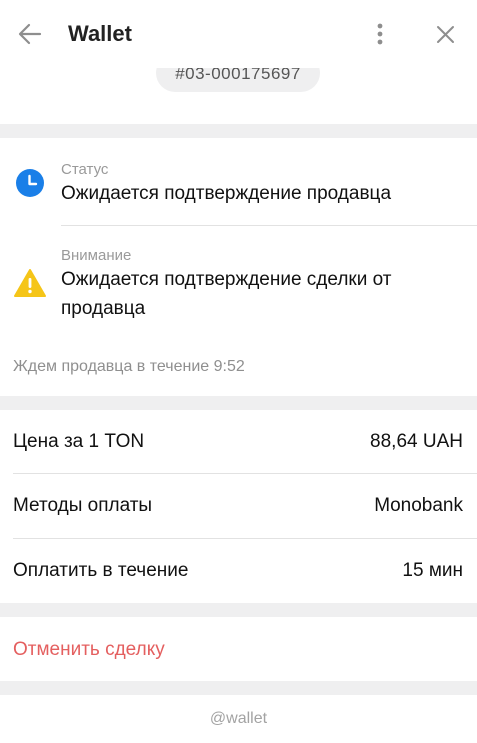 This screenshot has height=743, width=477. Describe the element at coordinates (238, 96) in the screenshot. I see `deal-number-card: #03-000175697` at that location.